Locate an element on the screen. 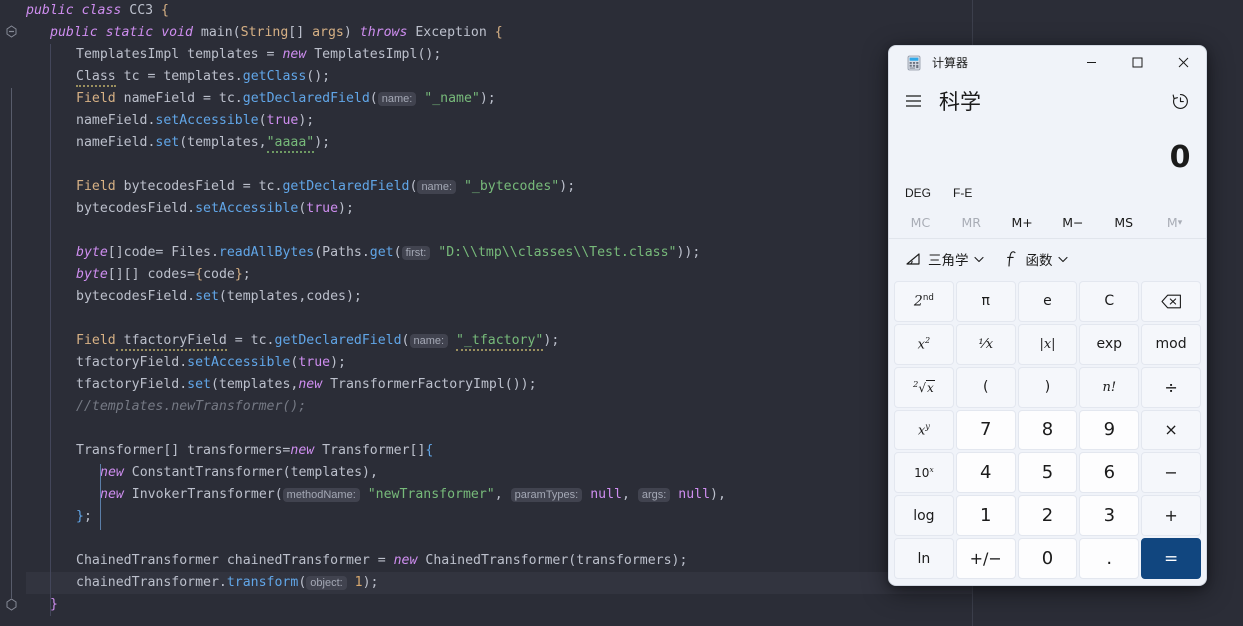 The width and height of the screenshot is (1243, 626). digit-3-key: 3 is located at coordinates (1109, 516).